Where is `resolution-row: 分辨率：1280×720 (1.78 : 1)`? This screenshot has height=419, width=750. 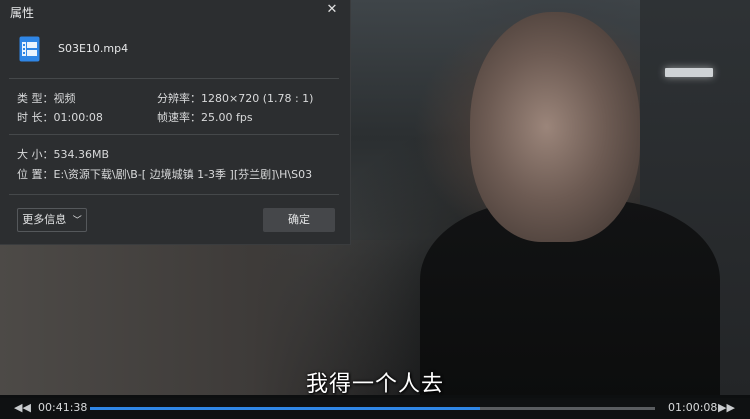 resolution-row: 分辨率：1280×720 (1.78 : 1) is located at coordinates (235, 98).